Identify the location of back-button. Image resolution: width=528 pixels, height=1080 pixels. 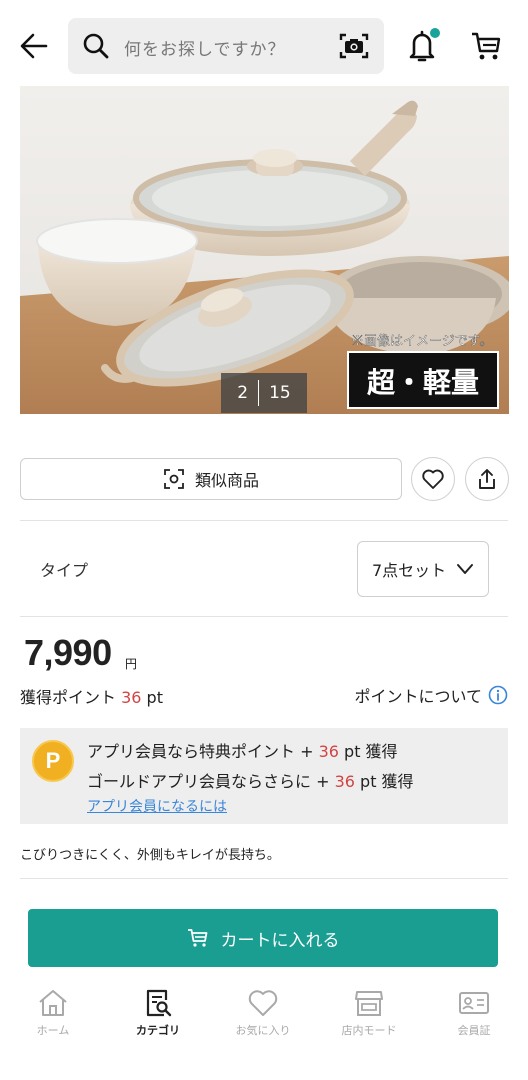
(34, 46).